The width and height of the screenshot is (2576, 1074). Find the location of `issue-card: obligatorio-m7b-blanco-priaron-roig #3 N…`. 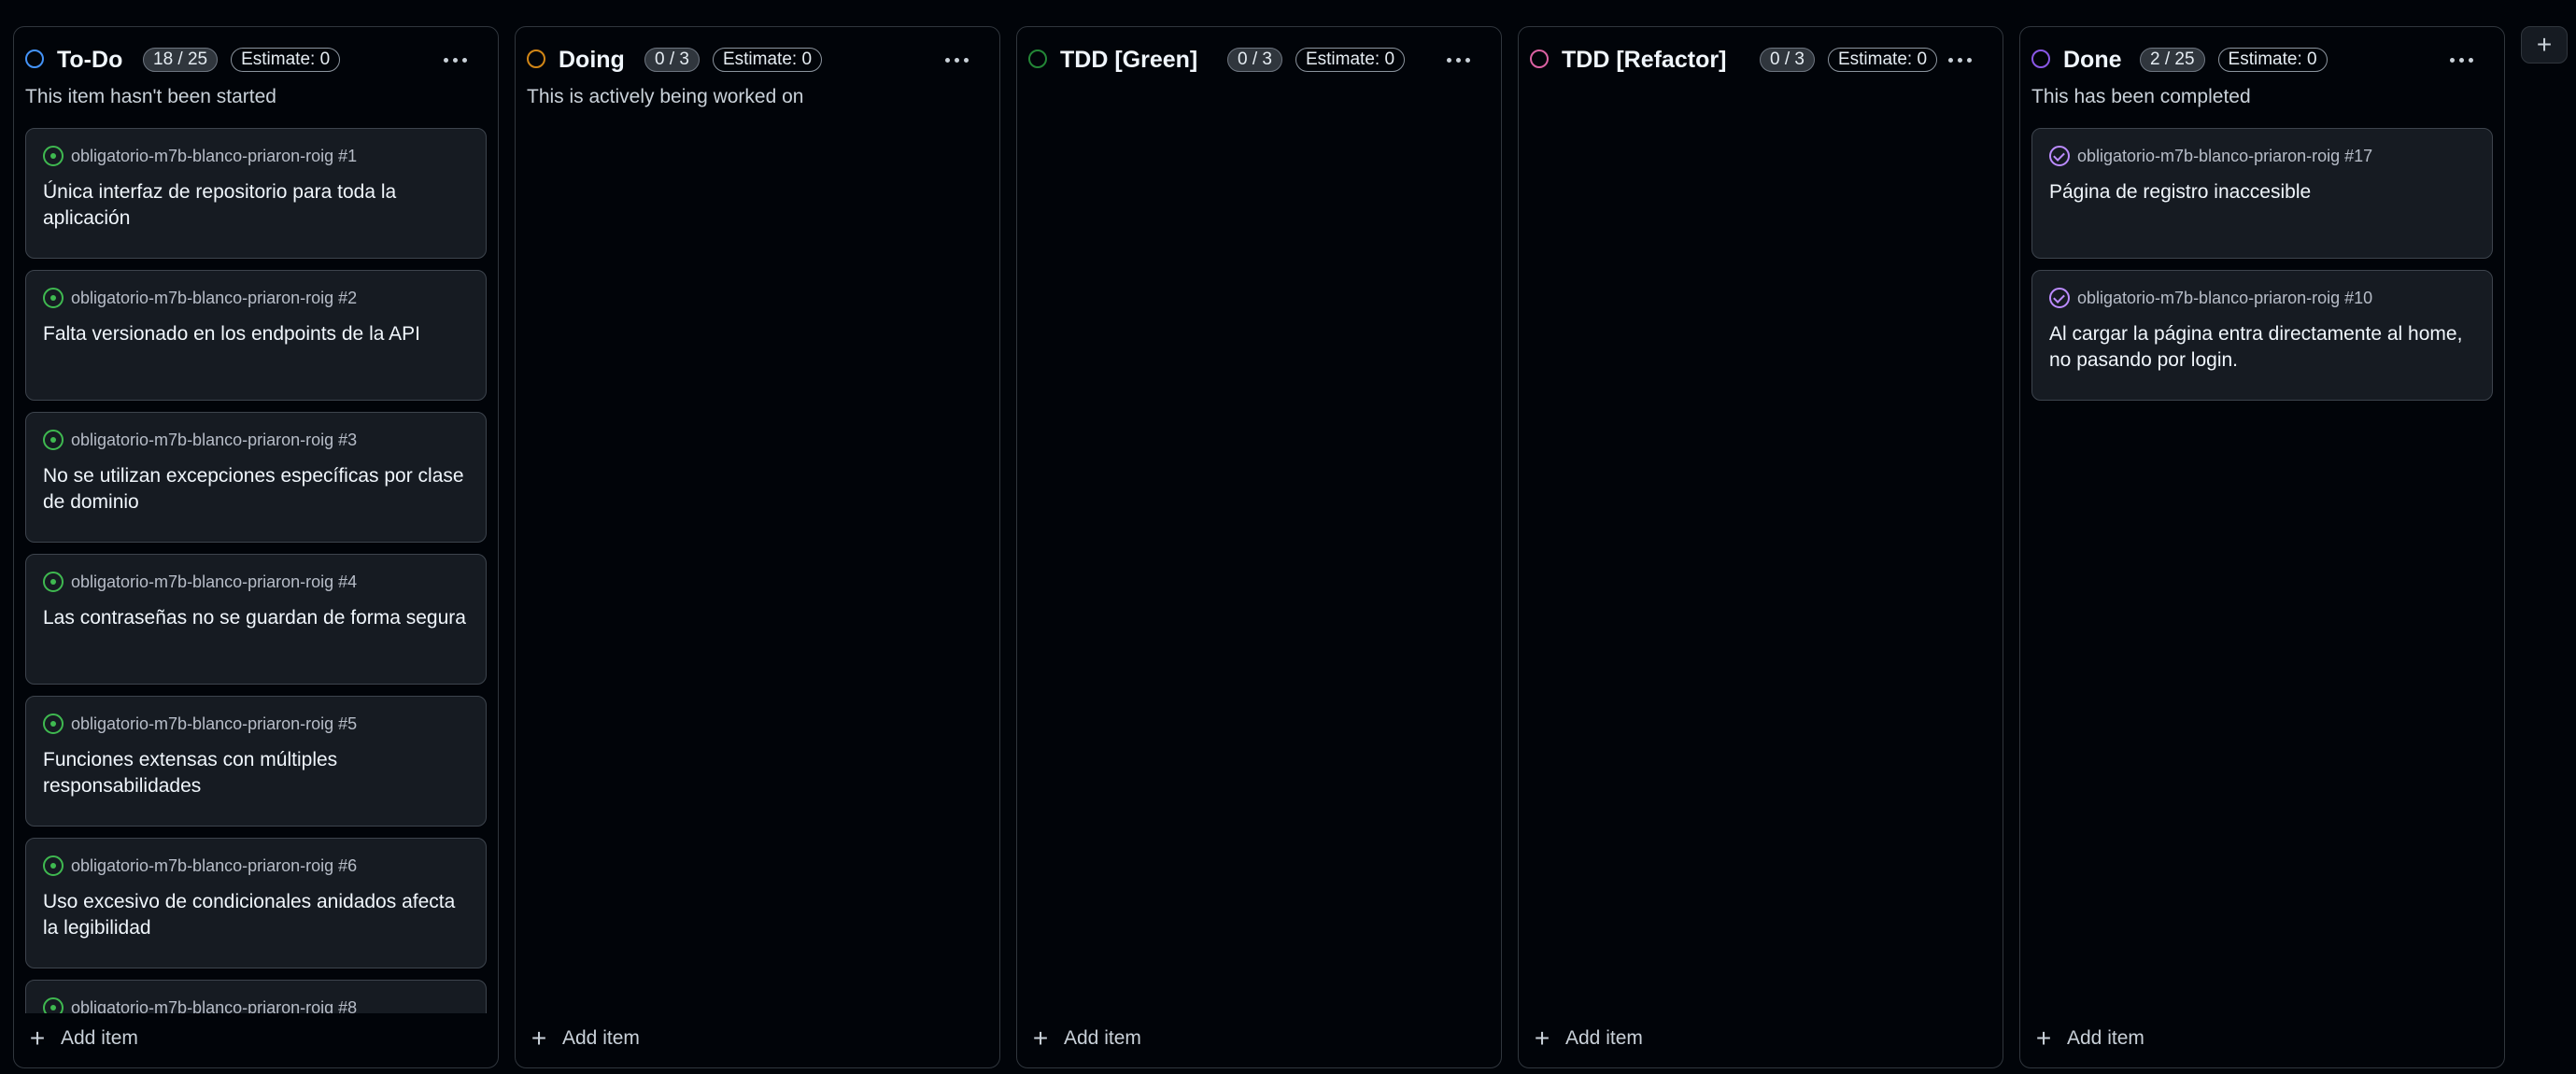

issue-card: obligatorio-m7b-blanco-priaron-roig #3 N… is located at coordinates (256, 478).